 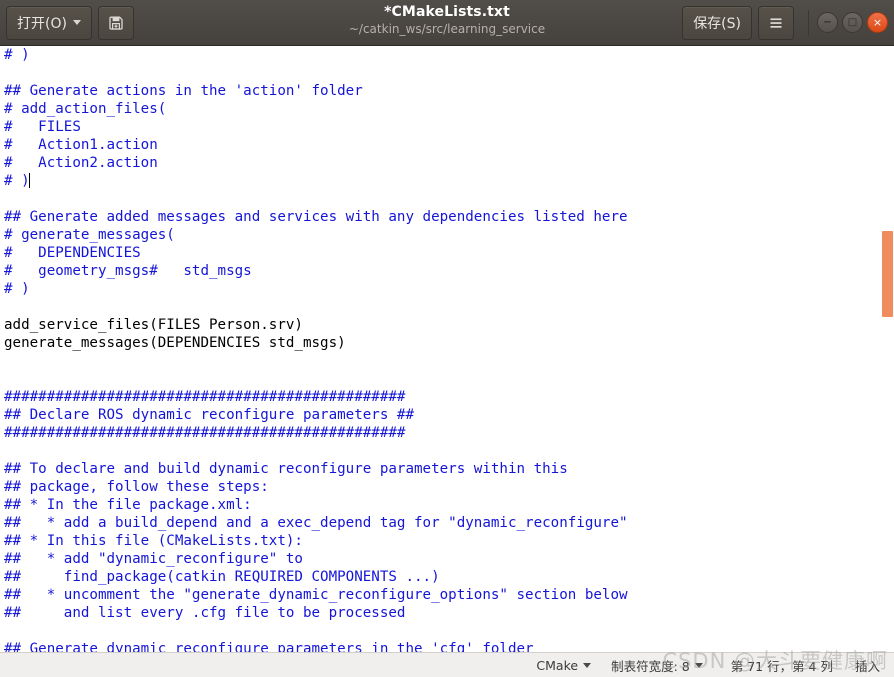 What do you see at coordinates (650, 666) in the screenshot?
I see `tab-width-label: 制表符宽度: 8` at bounding box center [650, 666].